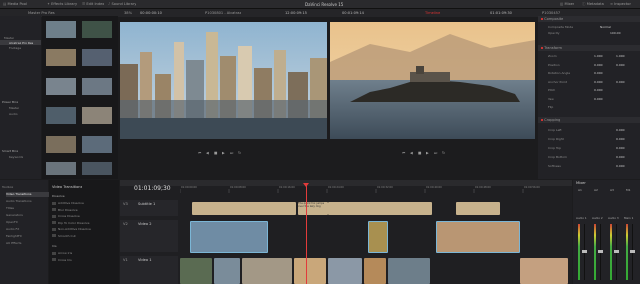 This screenshot has width=640, height=284. Describe the element at coordinates (28, 201) in the screenshot. I see `effects-tree-item: Audio Transitions` at that location.